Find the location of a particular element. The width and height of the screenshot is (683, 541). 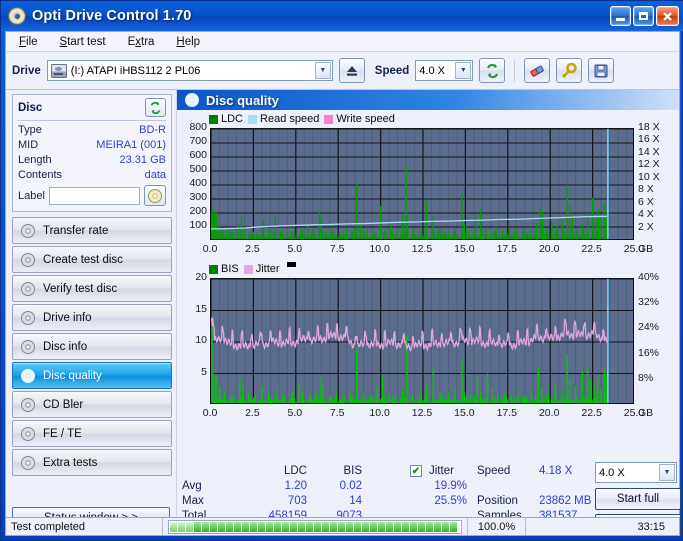

y2-tick-label: 16% is located at coordinates (649, 352).